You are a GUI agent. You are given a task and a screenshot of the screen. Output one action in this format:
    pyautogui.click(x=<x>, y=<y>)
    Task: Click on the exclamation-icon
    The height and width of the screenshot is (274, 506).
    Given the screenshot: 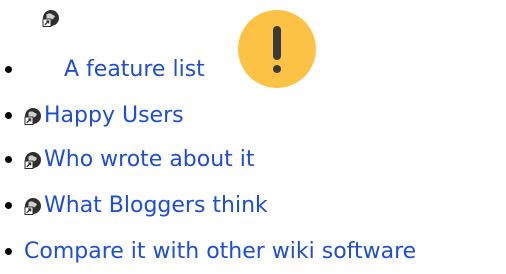 What is the action you would take?
    pyautogui.click(x=277, y=49)
    